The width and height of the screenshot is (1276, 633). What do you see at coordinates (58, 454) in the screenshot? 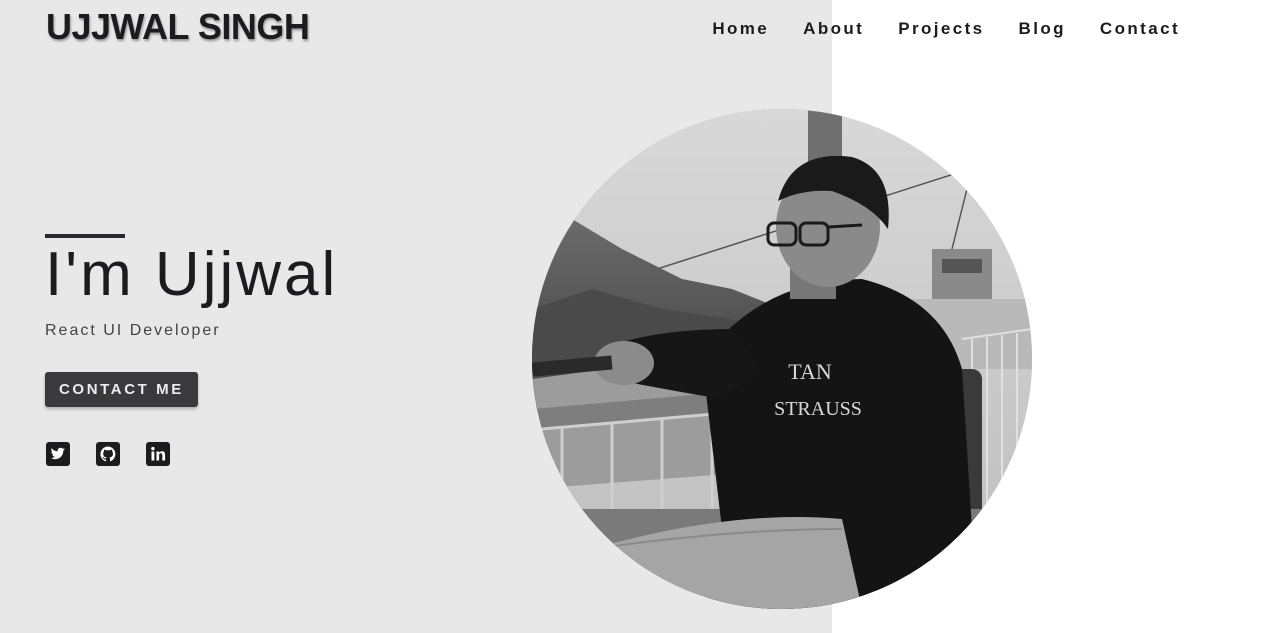
I see `twitter-icon` at bounding box center [58, 454].